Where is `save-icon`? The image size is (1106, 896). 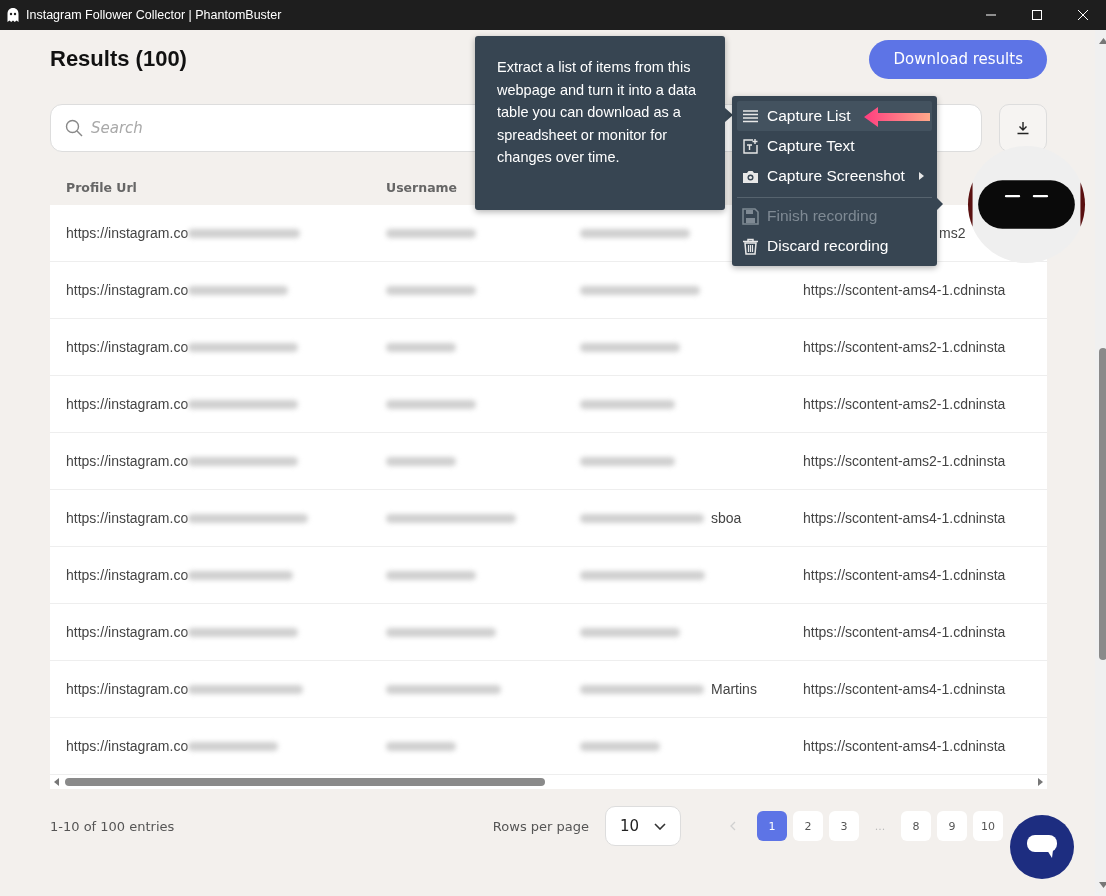
save-icon is located at coordinates (750, 216).